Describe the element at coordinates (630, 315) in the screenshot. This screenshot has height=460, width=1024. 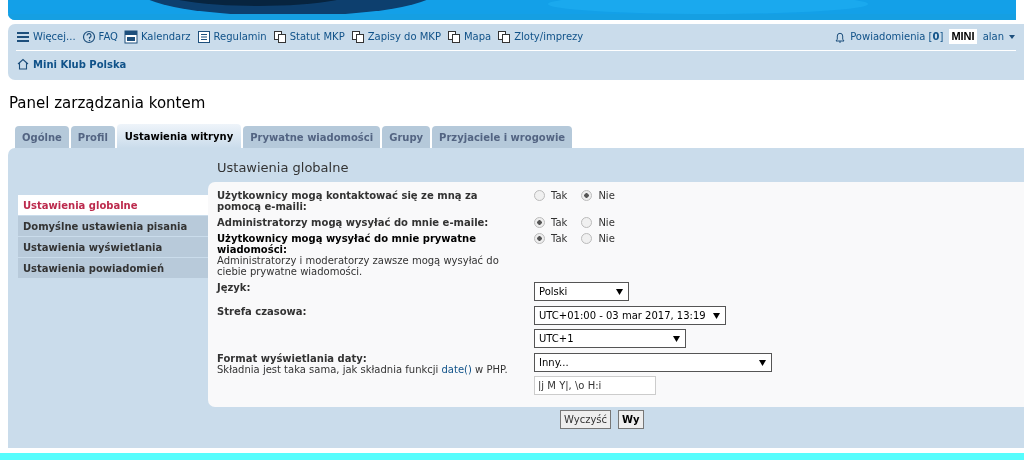
I see `dropdown: UTC+01:00 - 03 mar 2017, 13:19` at that location.